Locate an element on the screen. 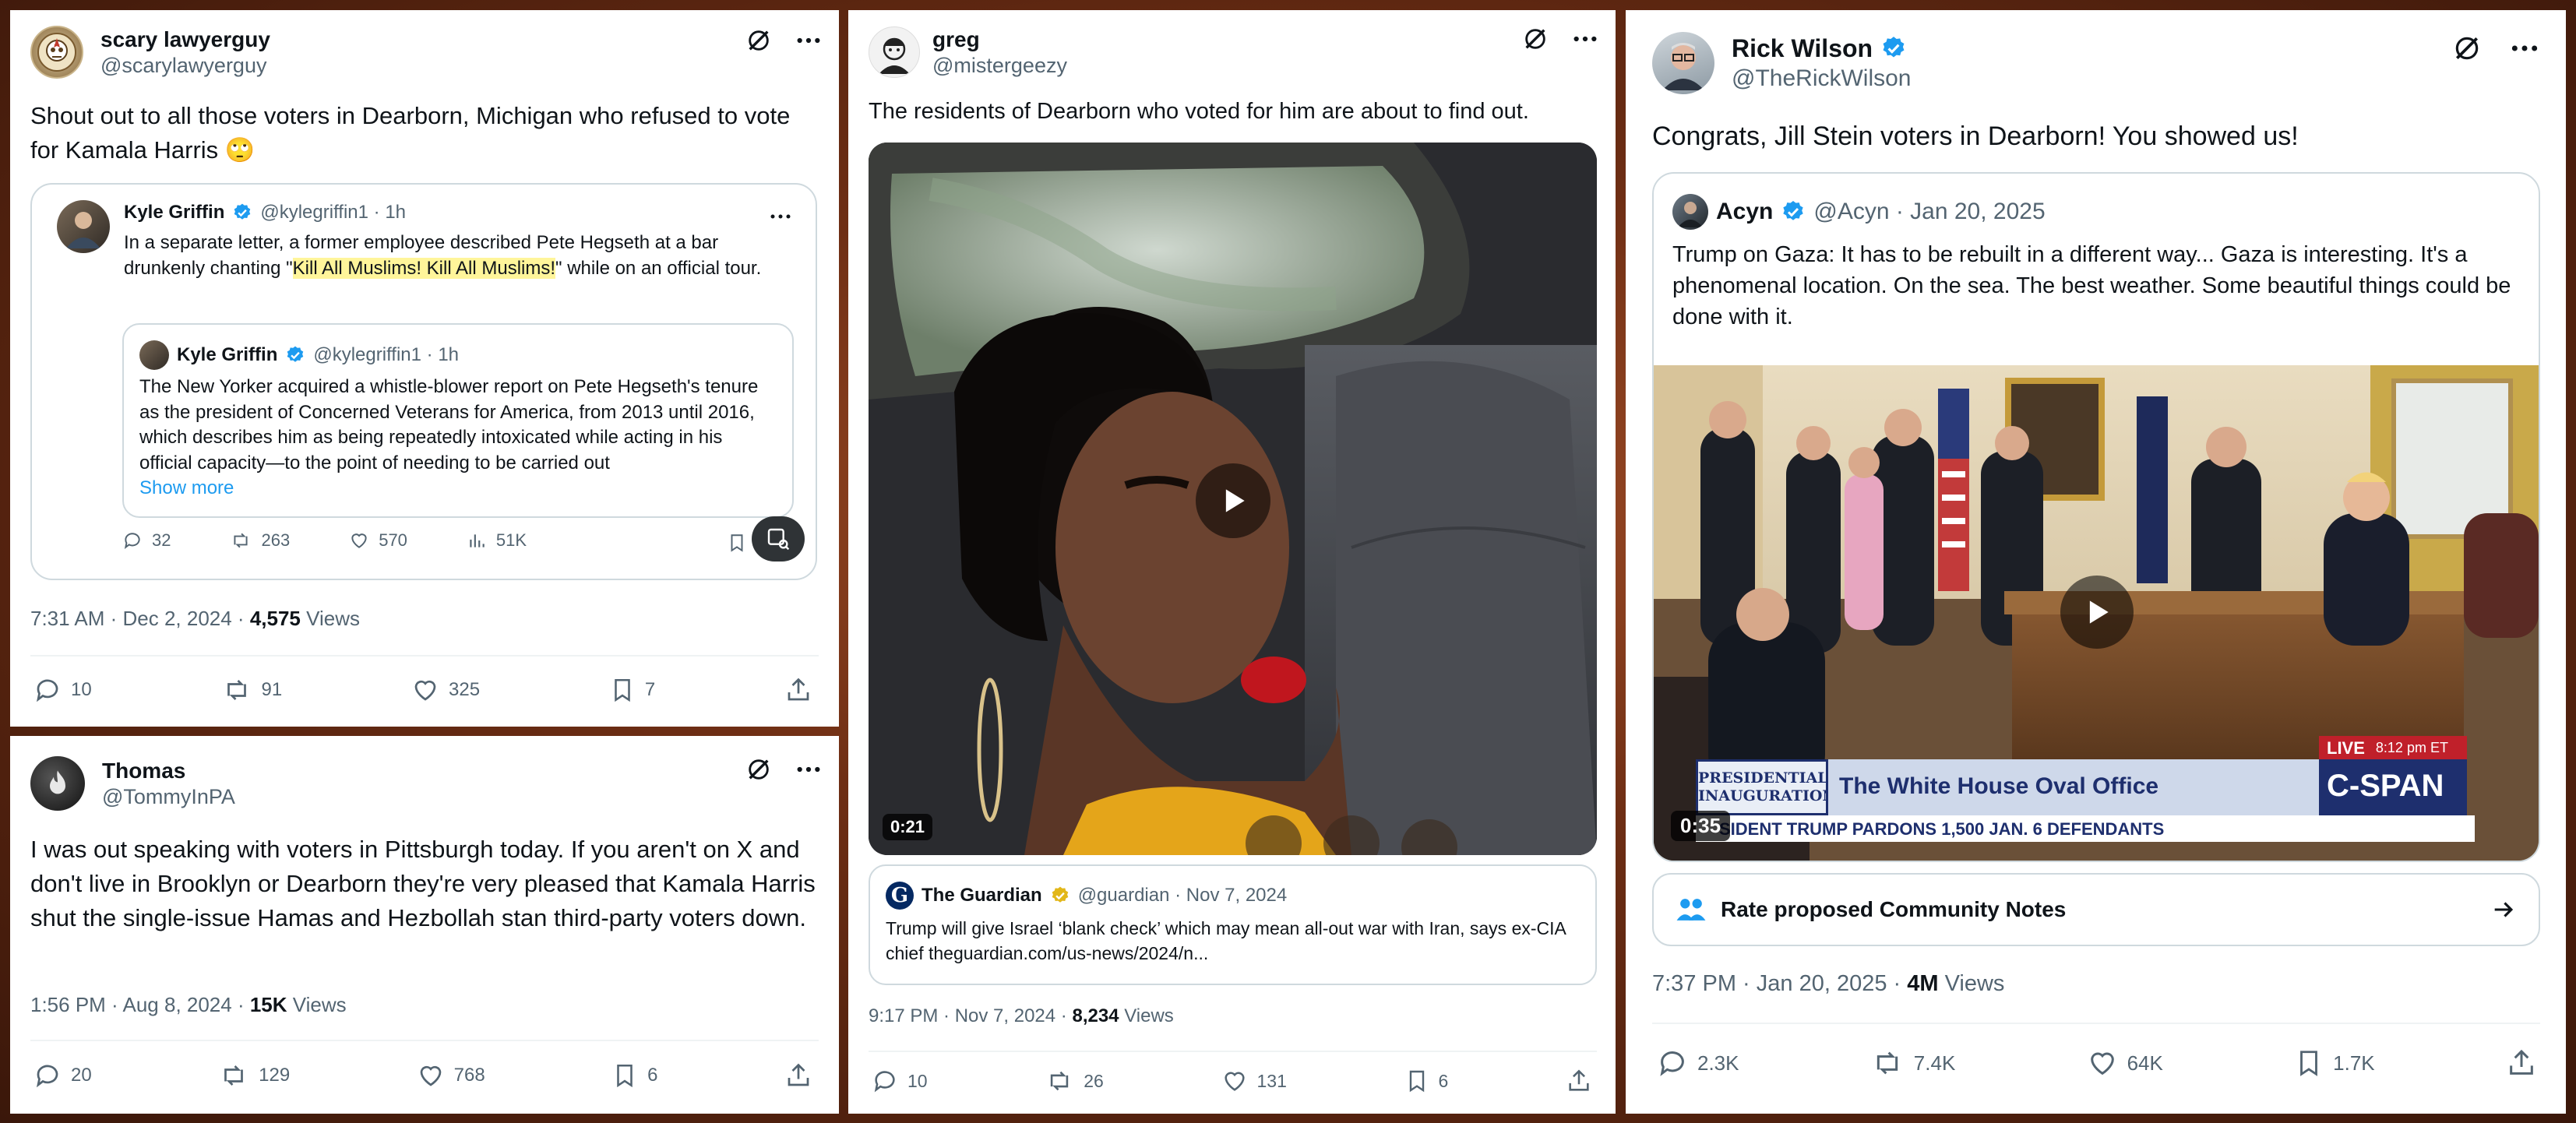 The width and height of the screenshot is (2576, 1123). handle: @scarylawyerguy is located at coordinates (185, 66).